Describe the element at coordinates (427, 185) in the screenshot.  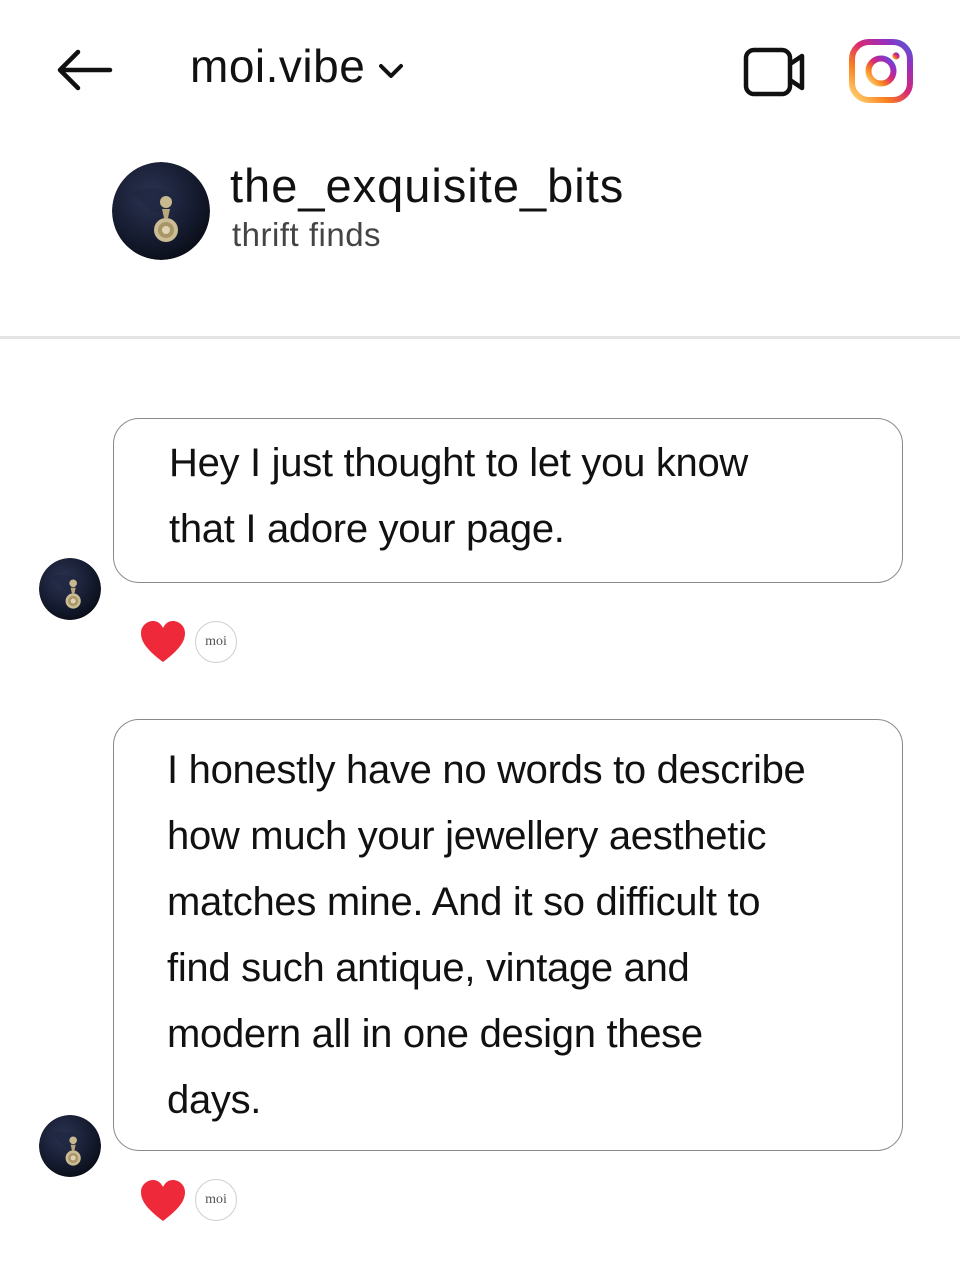
I see `profile-username: the_exquisite_bits` at that location.